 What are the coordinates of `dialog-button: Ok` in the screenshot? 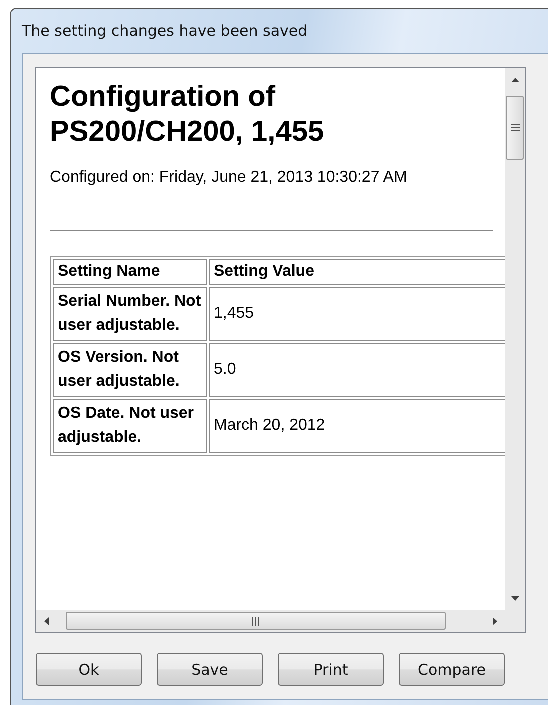 It's located at (89, 669).